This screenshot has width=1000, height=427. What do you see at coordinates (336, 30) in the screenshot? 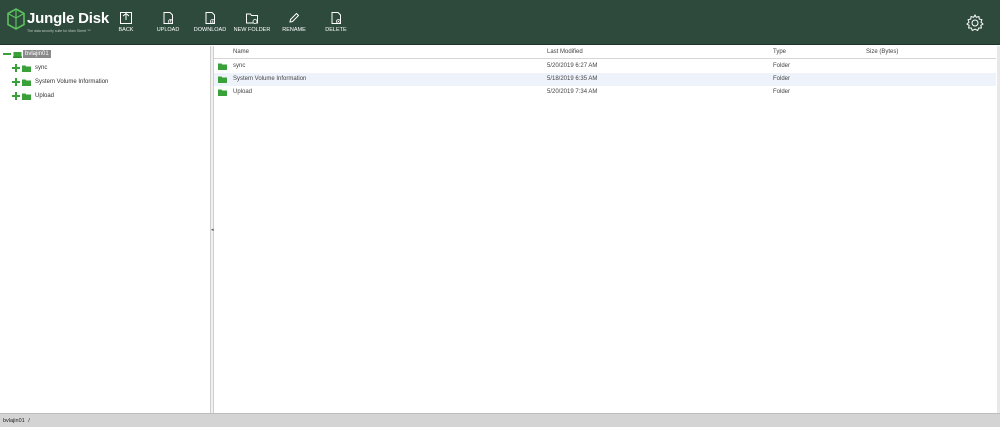
I see `delete-label: DELETE` at bounding box center [336, 30].